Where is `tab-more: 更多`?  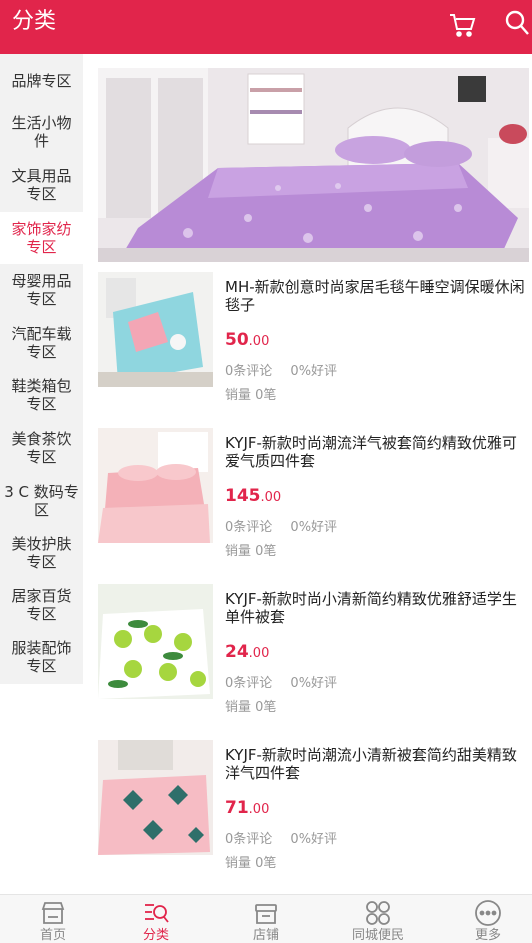 tab-more: 更多 is located at coordinates (483, 919).